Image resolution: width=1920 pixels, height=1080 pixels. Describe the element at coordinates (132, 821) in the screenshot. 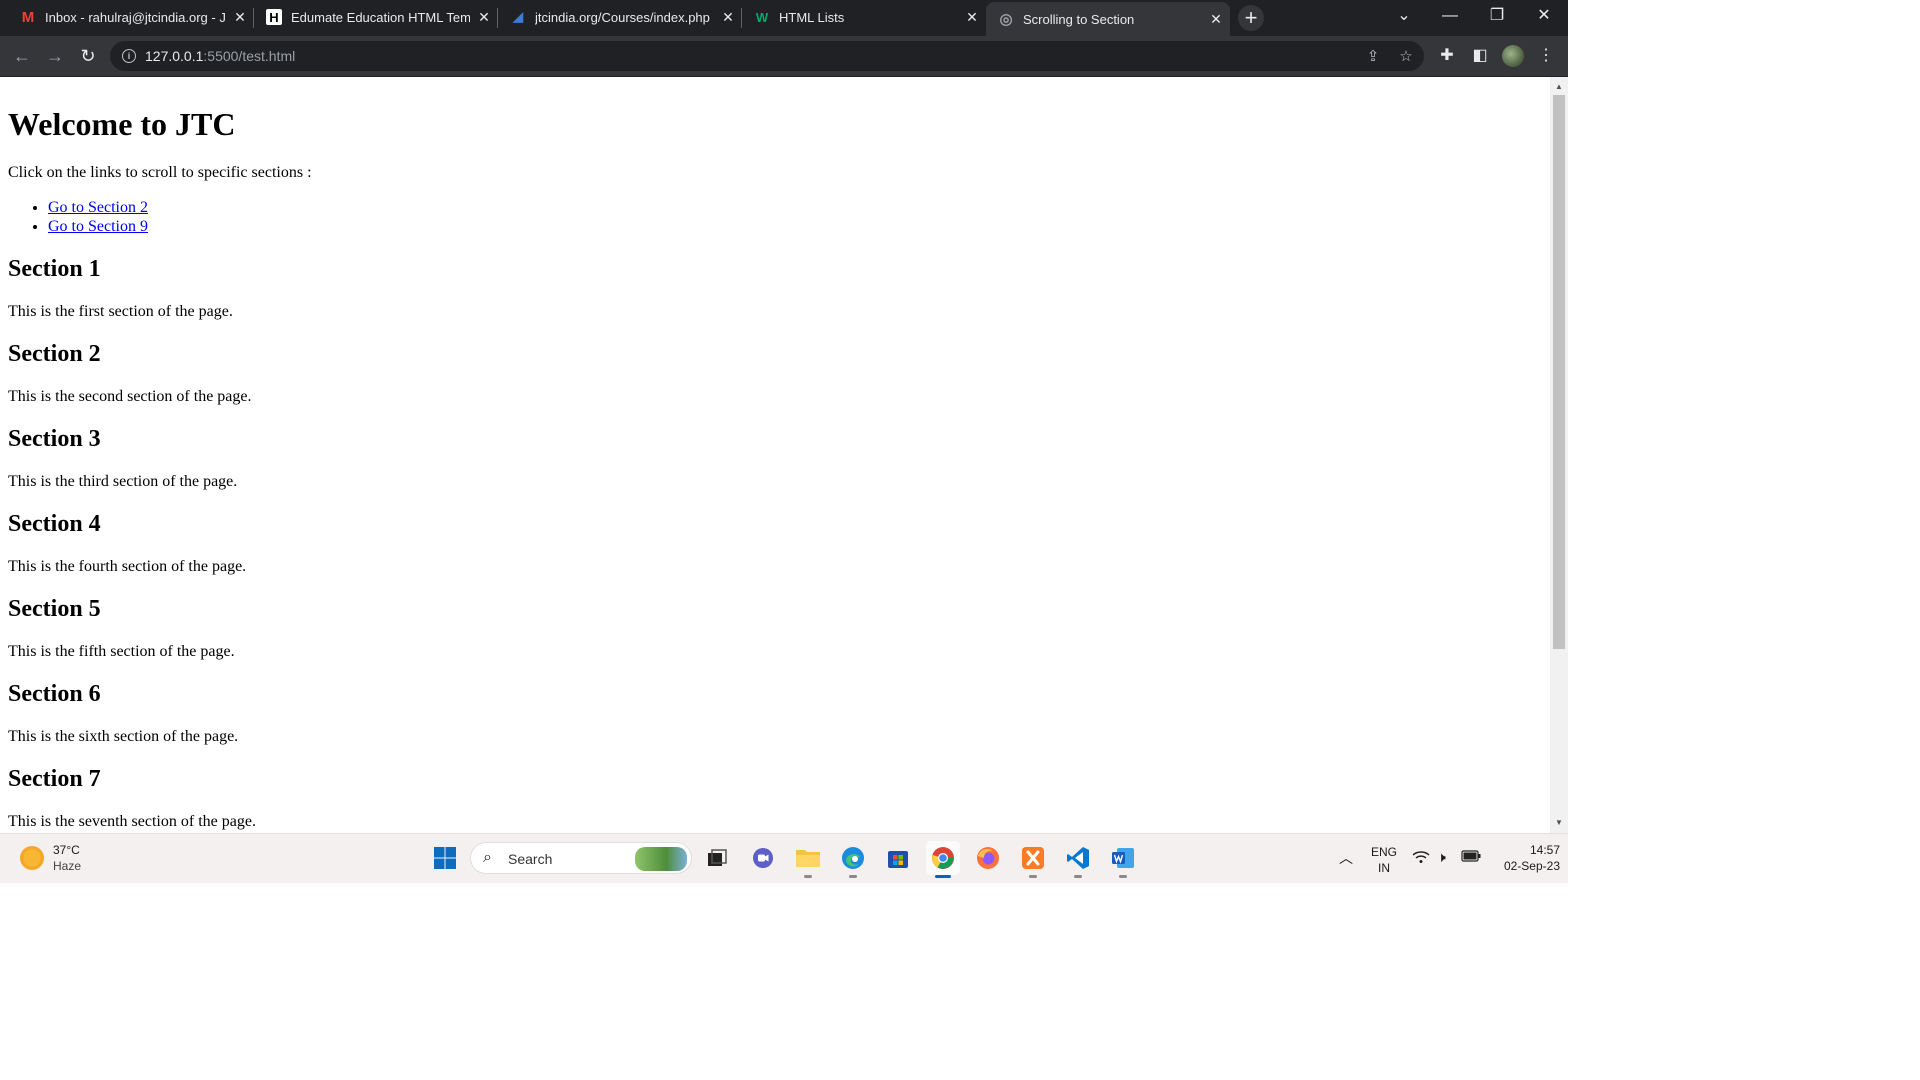

I see `section-7-text: This is the seventh section of the page.` at that location.